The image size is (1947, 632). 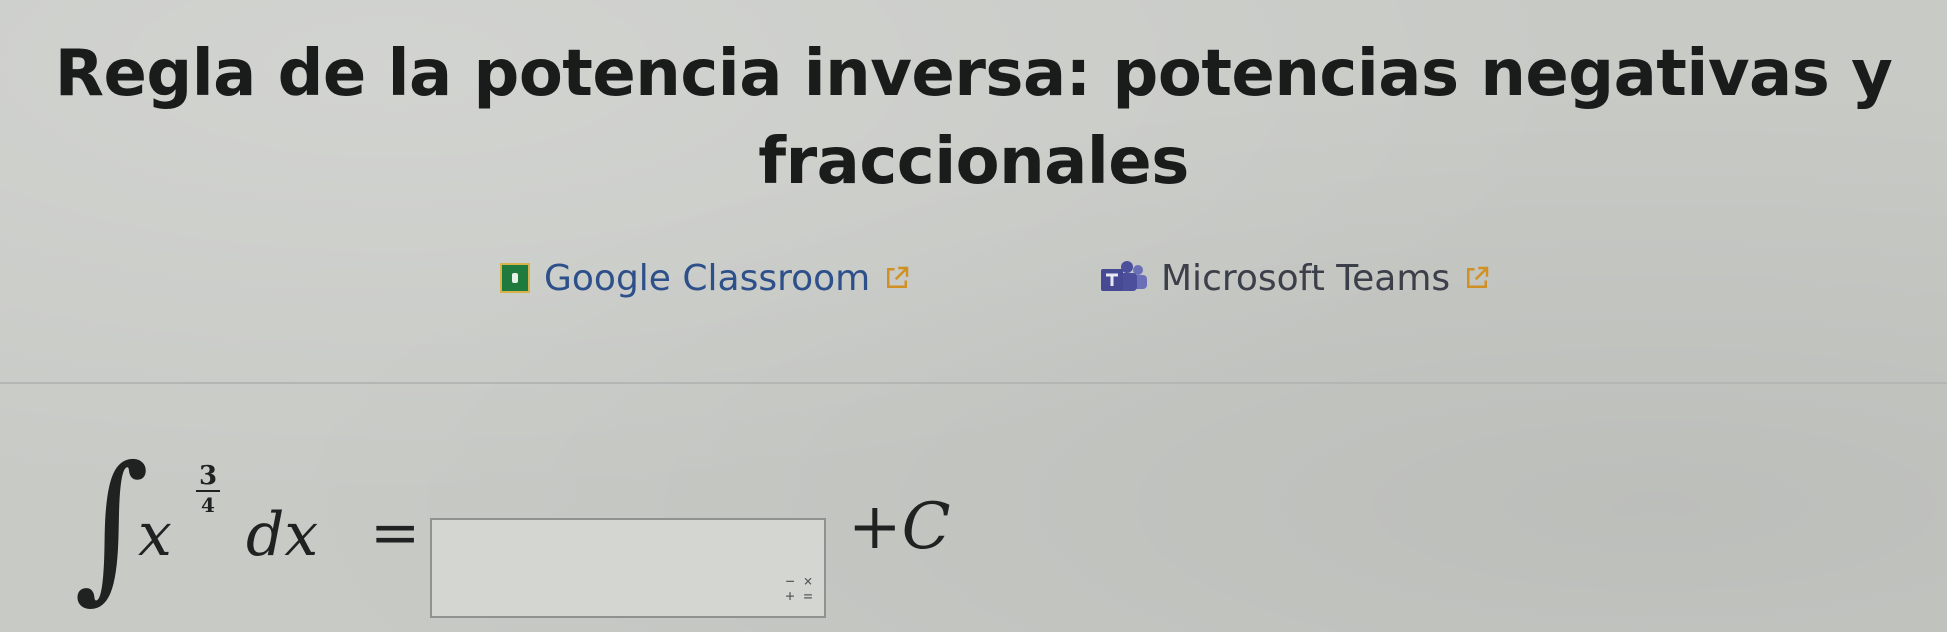 I want to click on math-keypad-icon: − × + =, so click(x=799, y=592).